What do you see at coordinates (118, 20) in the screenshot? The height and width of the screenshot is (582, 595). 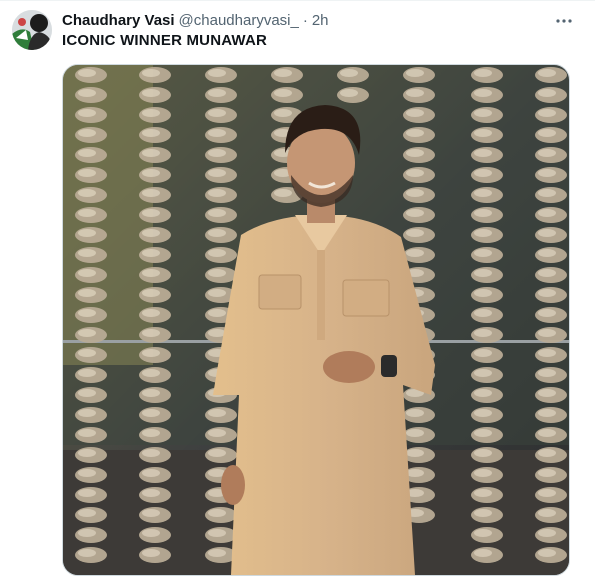 I see `author-name: Chaudhary Vasi` at bounding box center [118, 20].